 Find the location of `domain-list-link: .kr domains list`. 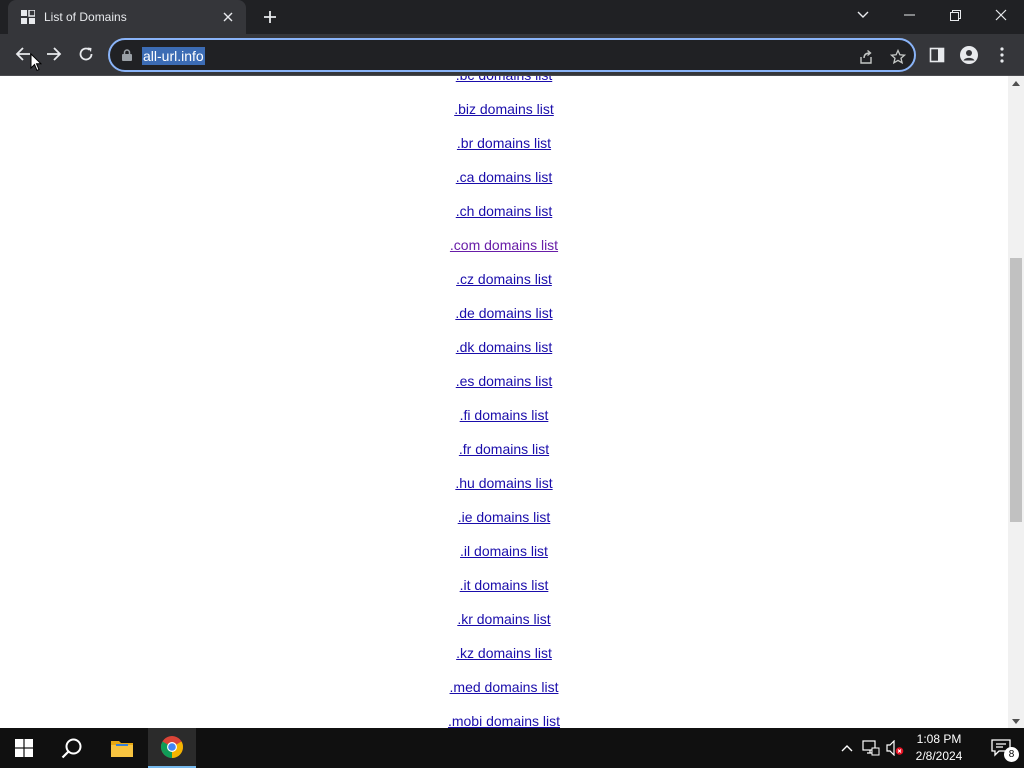

domain-list-link: .kr domains list is located at coordinates (503, 619).